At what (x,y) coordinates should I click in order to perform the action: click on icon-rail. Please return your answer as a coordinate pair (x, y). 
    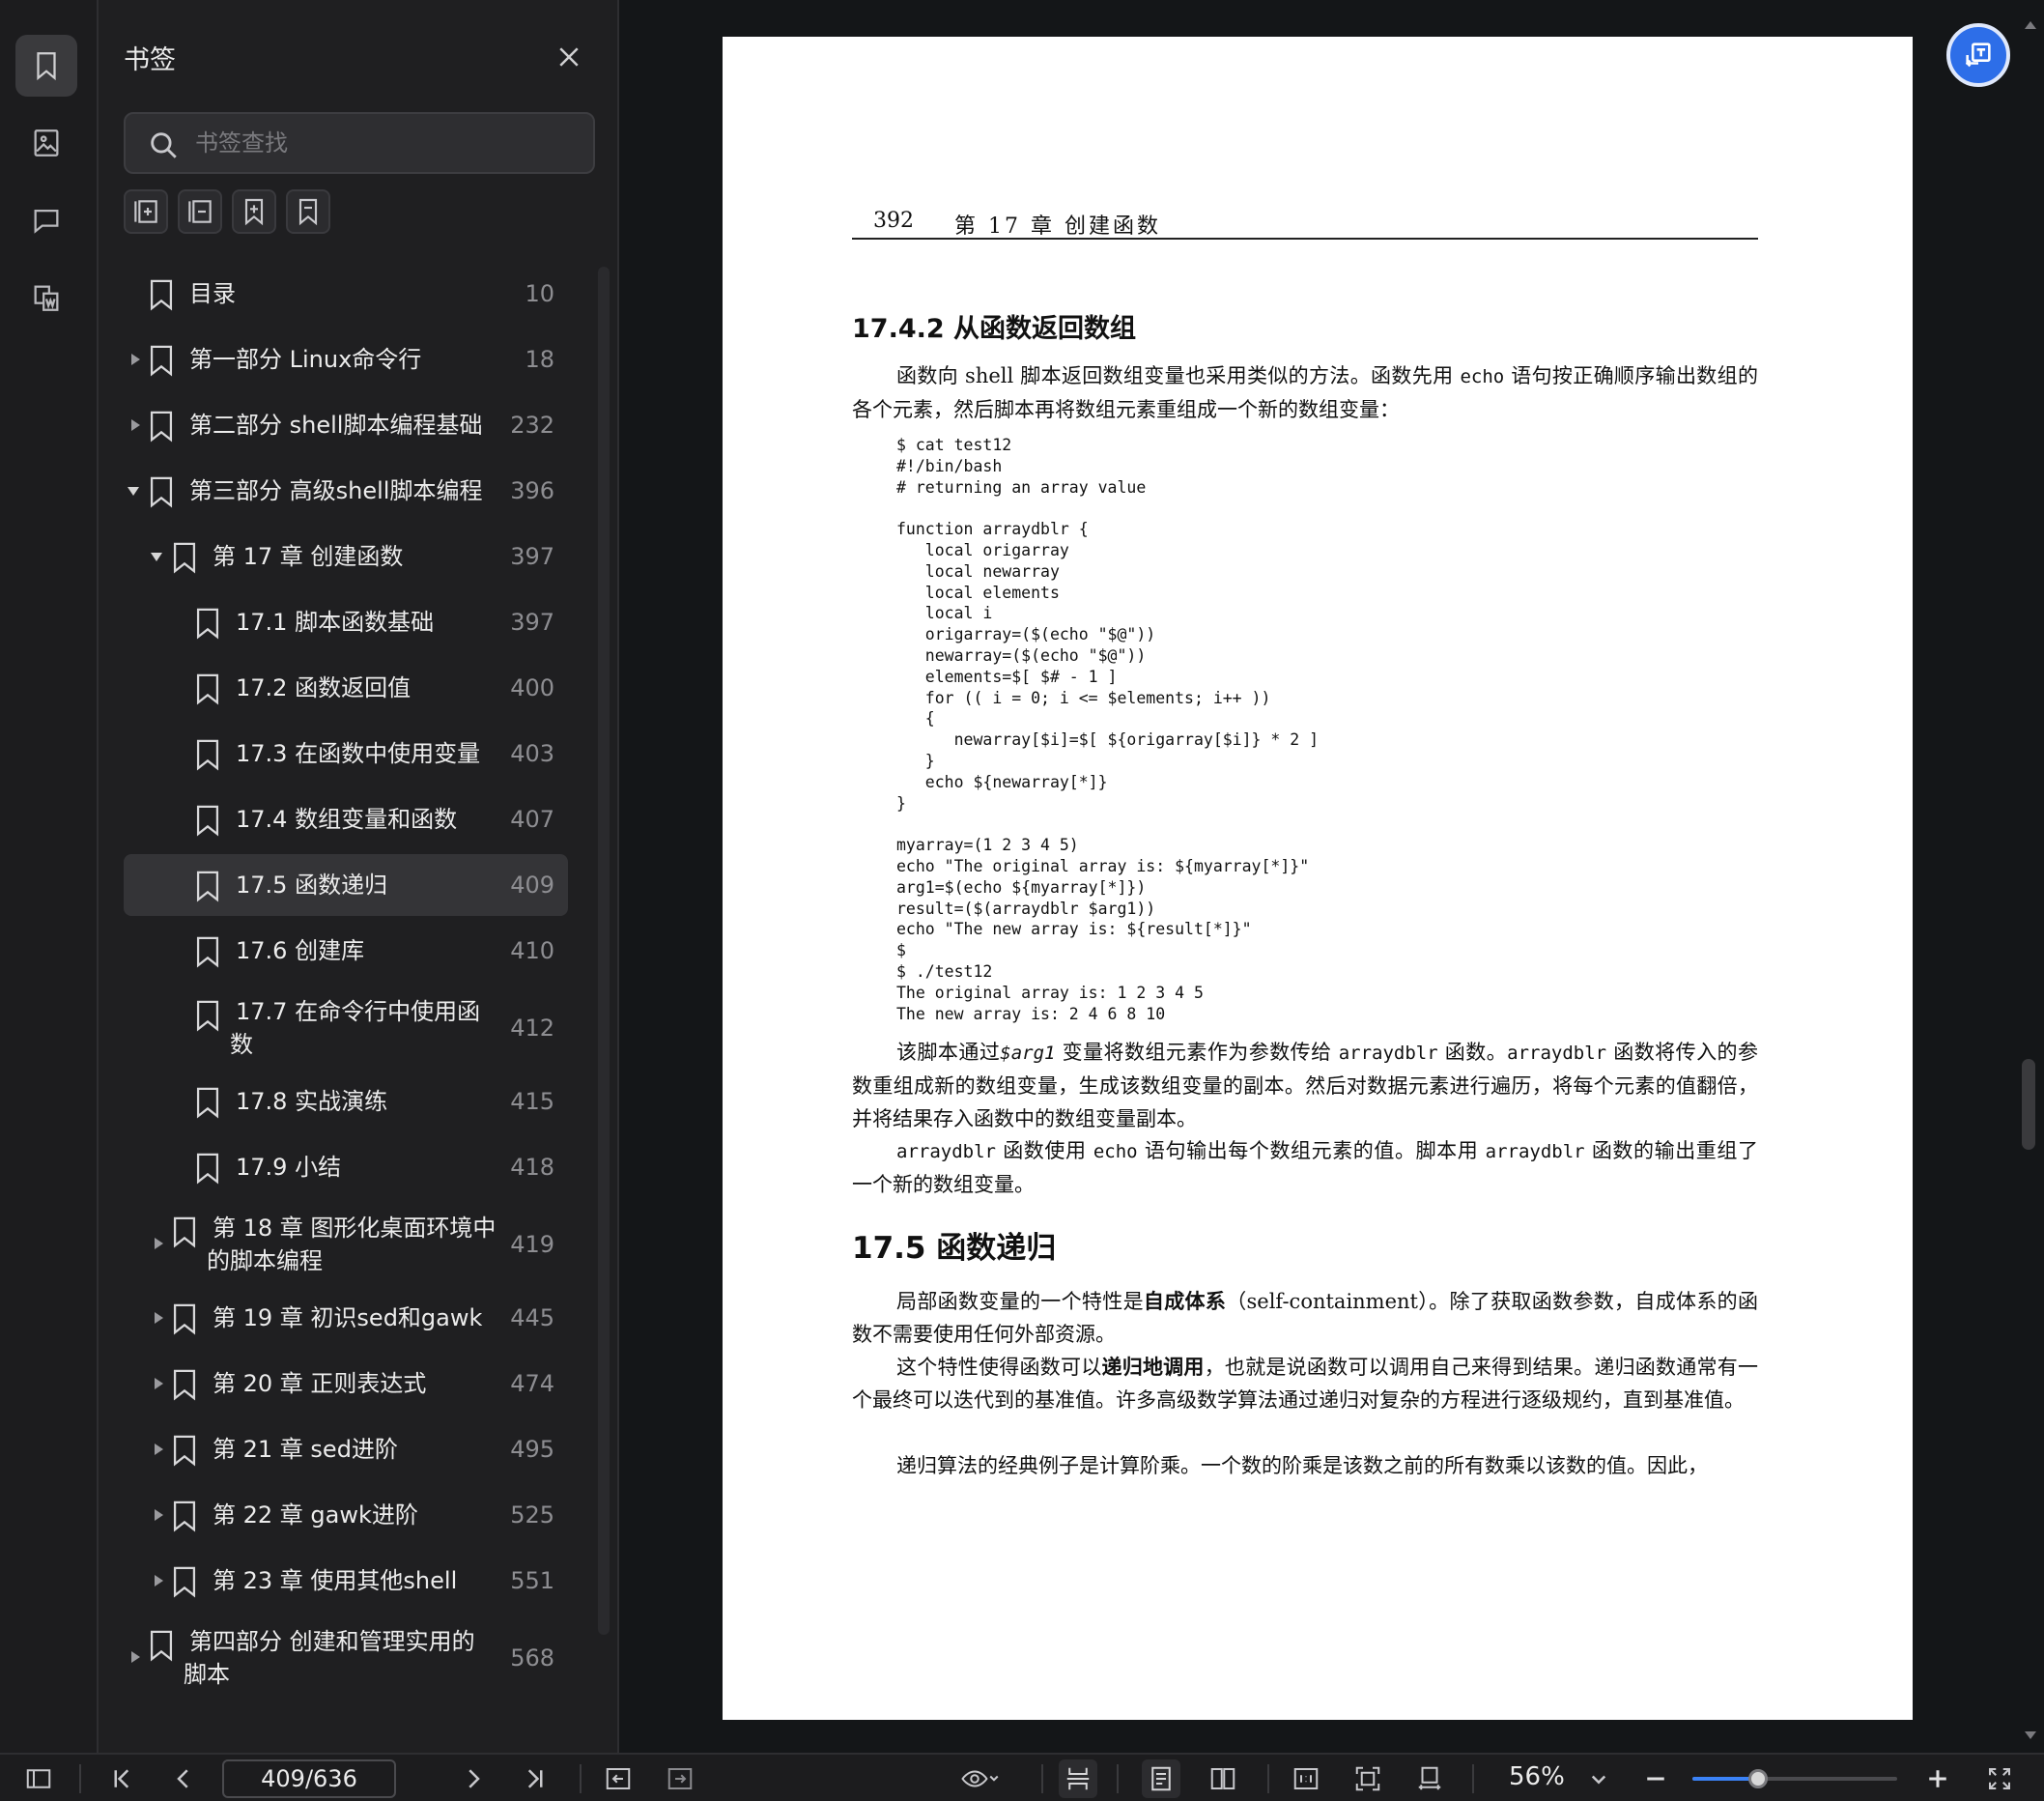
    Looking at the image, I should click on (50, 876).